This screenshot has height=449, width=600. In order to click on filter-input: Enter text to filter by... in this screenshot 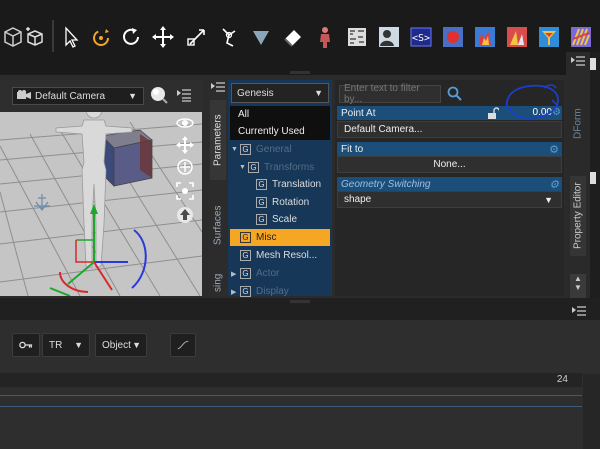, I will do `click(390, 94)`.